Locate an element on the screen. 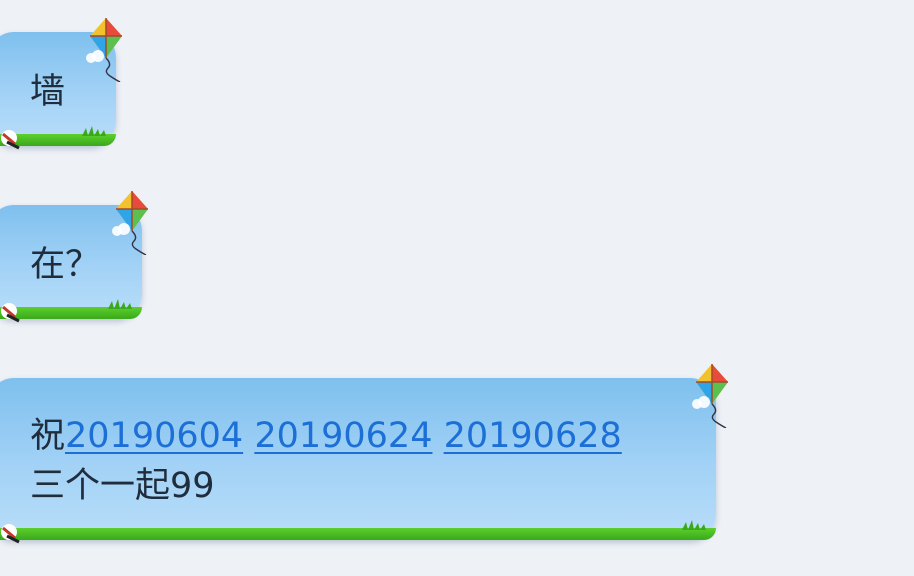 The width and height of the screenshot is (914, 576). chat-message-bubble: 墙 is located at coordinates (61, 83).